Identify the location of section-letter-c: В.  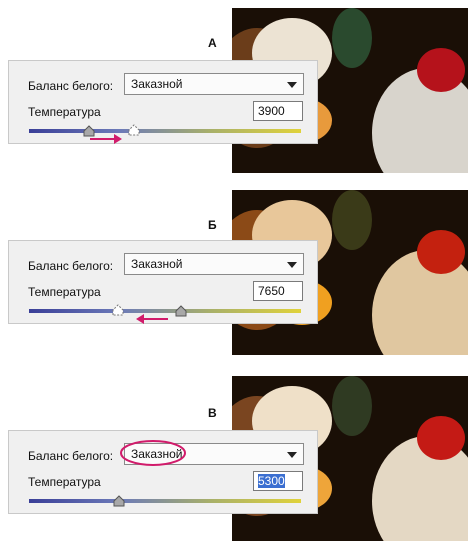
(212, 413).